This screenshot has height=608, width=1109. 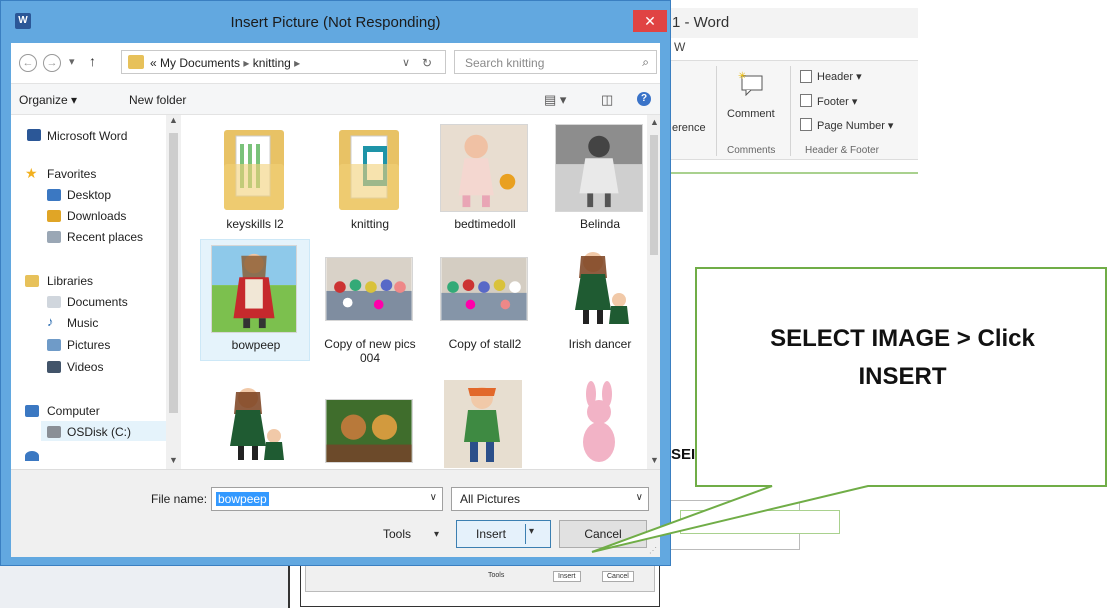 What do you see at coordinates (902, 358) in the screenshot?
I see `callout-instruction: SELECT IMAGE > Click INSERT` at bounding box center [902, 358].